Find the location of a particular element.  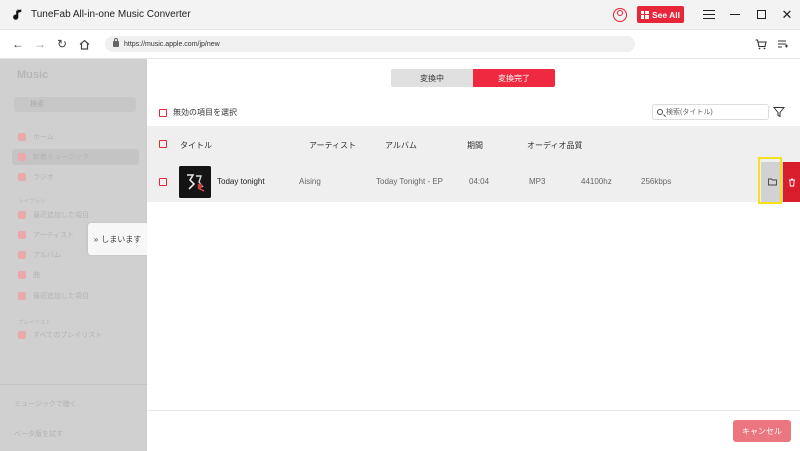

hamburger-icon is located at coordinates (709, 14).